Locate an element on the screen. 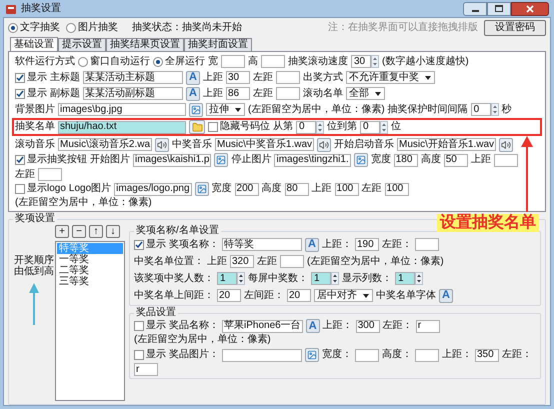 The image size is (554, 409). hint-text: 注：在抽奖界面可以直接拖拽排版 is located at coordinates (403, 28).